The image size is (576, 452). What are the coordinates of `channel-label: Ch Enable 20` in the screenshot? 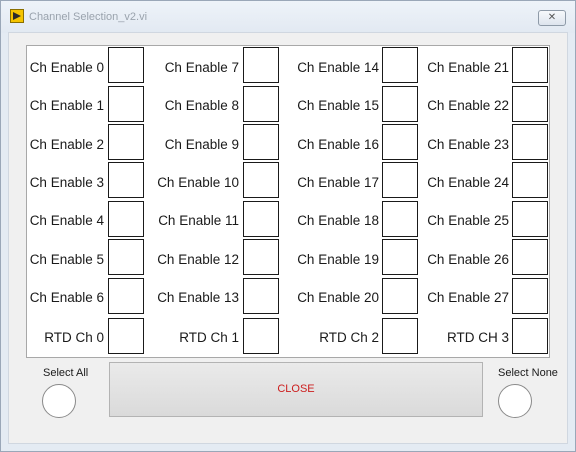 It's located at (338, 297).